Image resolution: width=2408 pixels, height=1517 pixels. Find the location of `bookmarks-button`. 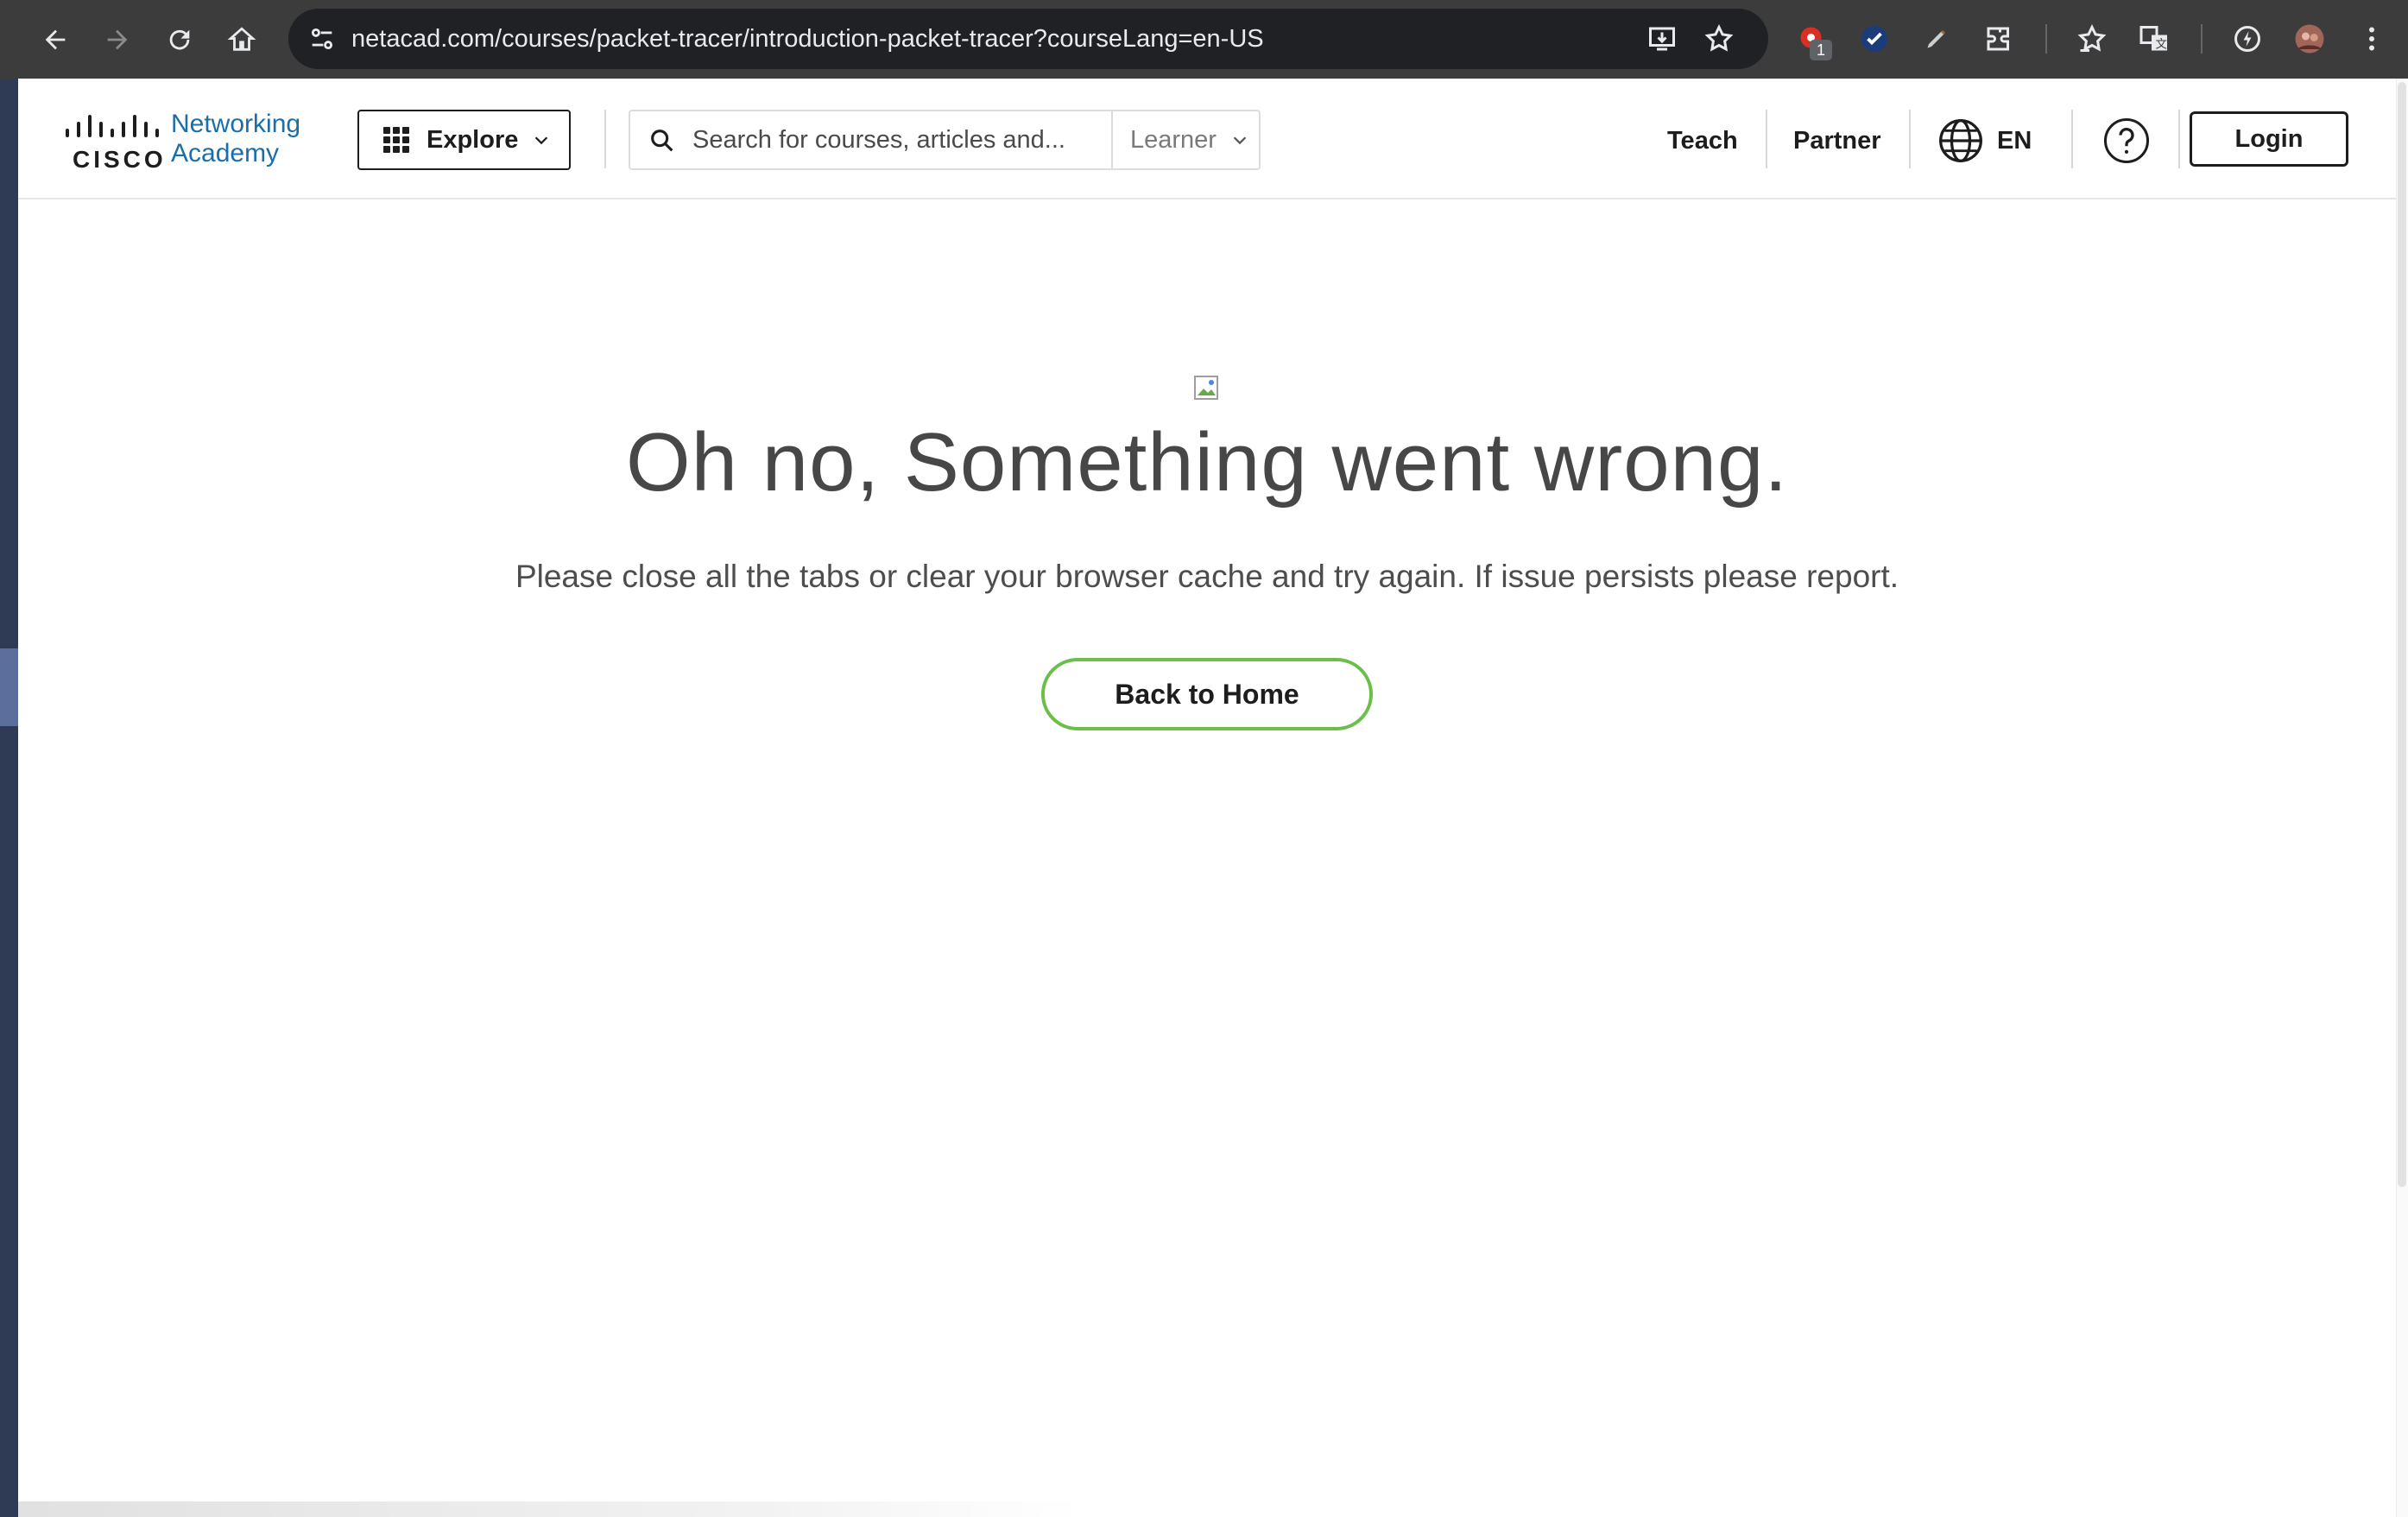

bookmarks-button is located at coordinates (2092, 38).